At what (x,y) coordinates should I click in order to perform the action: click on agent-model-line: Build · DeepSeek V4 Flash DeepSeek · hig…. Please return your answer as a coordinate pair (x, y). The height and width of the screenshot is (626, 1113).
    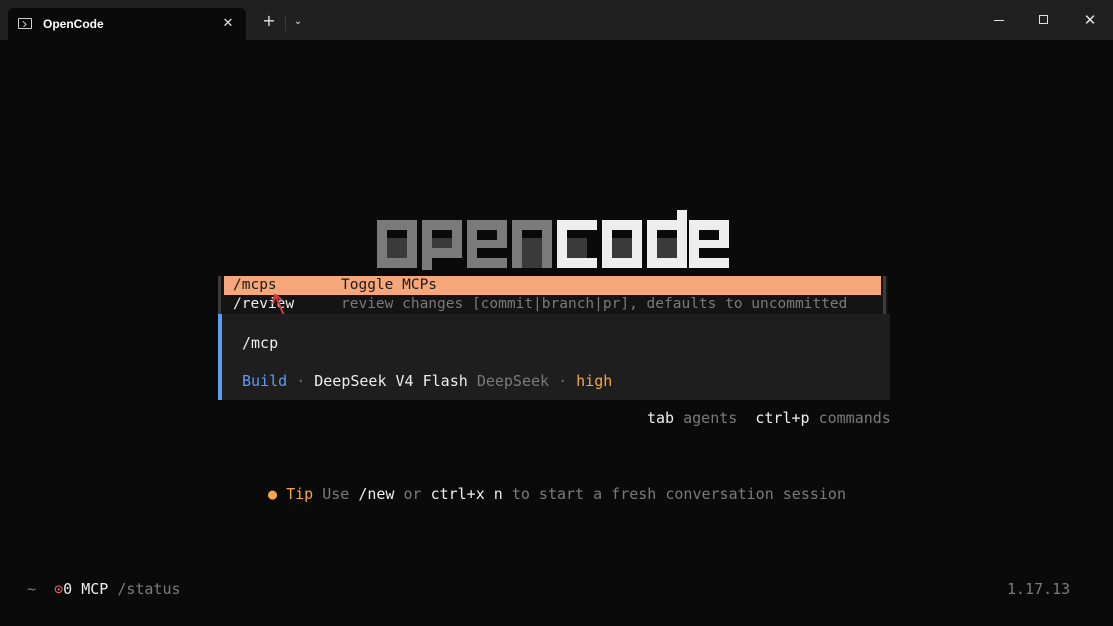
    Looking at the image, I should click on (427, 381).